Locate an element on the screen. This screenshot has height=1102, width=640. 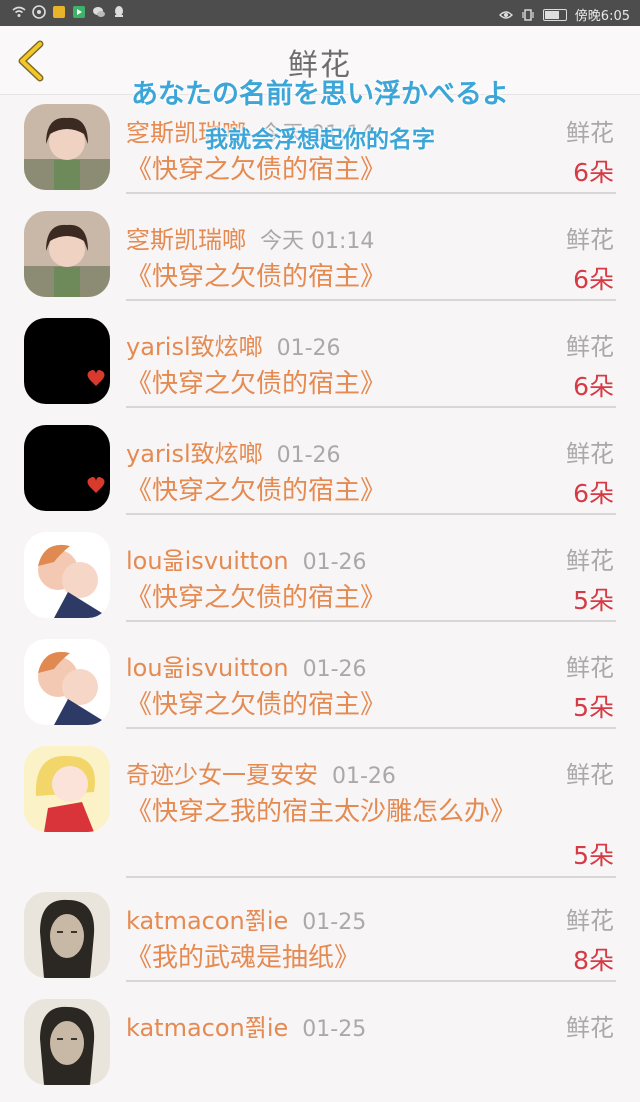
wifi-icon is located at coordinates (19, 11).